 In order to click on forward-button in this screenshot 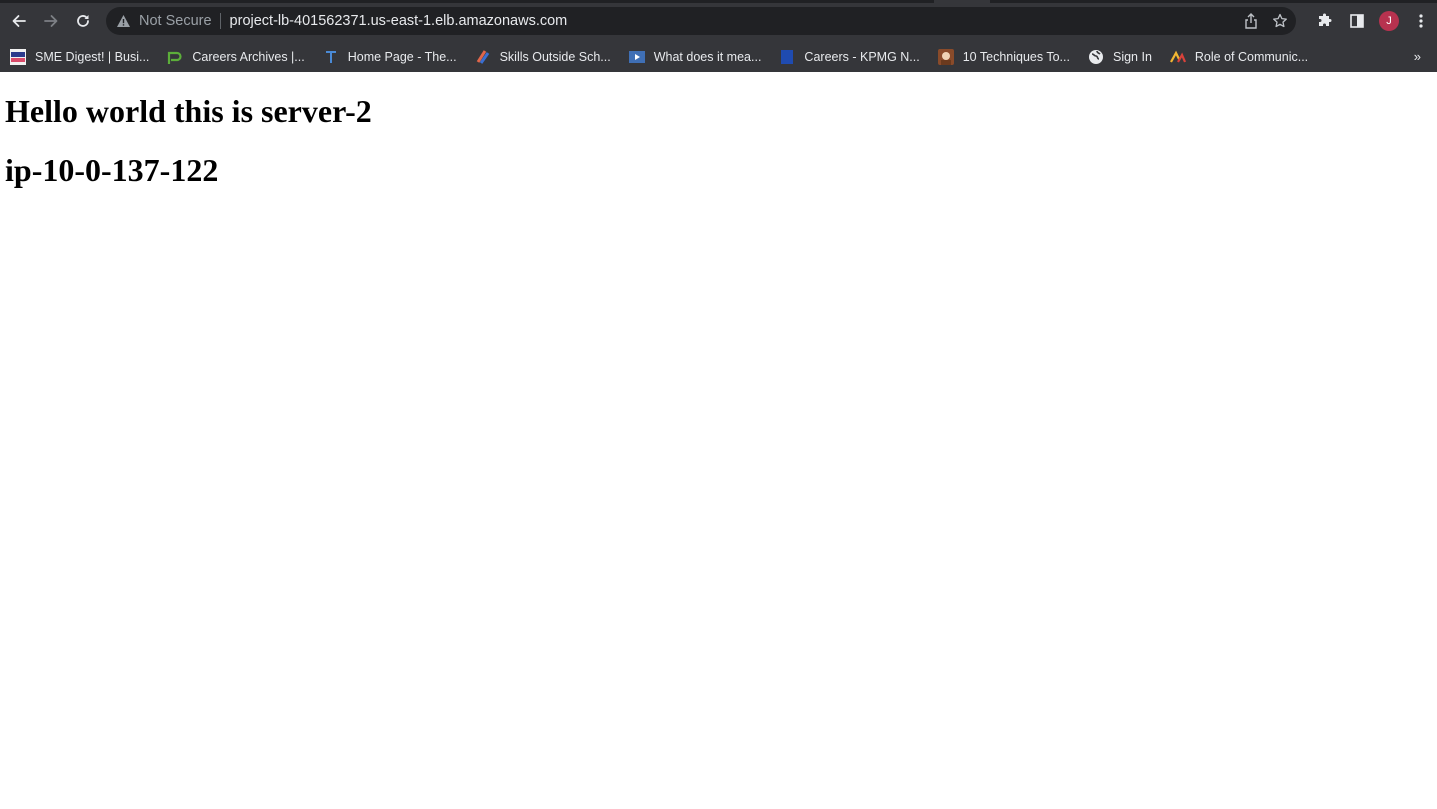, I will do `click(51, 21)`.